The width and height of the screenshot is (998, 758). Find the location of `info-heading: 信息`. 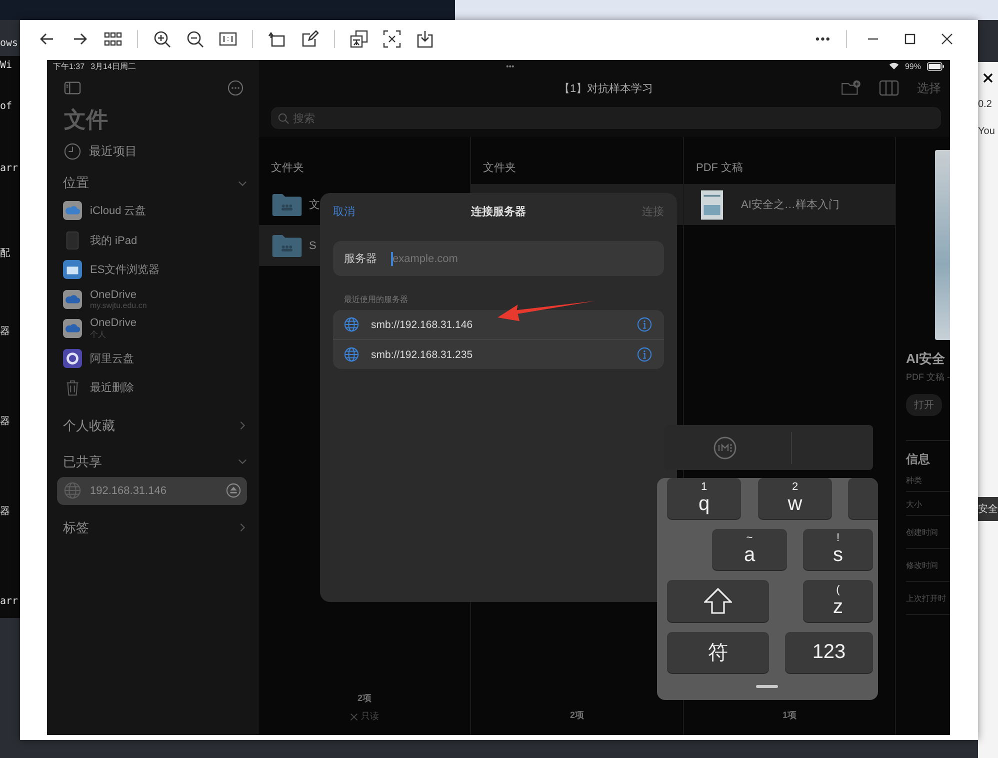

info-heading: 信息 is located at coordinates (928, 454).